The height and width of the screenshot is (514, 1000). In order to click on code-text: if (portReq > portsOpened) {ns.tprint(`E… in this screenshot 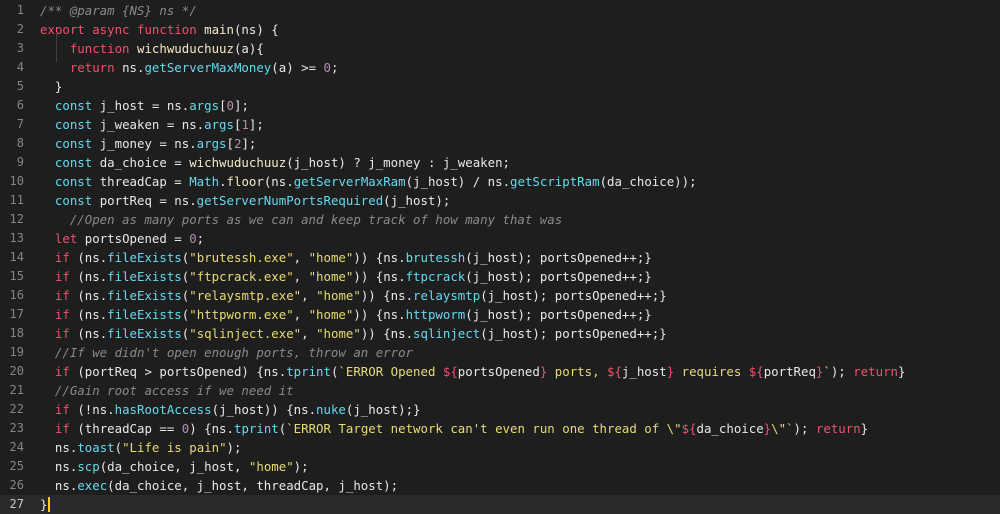, I will do `click(473, 371)`.